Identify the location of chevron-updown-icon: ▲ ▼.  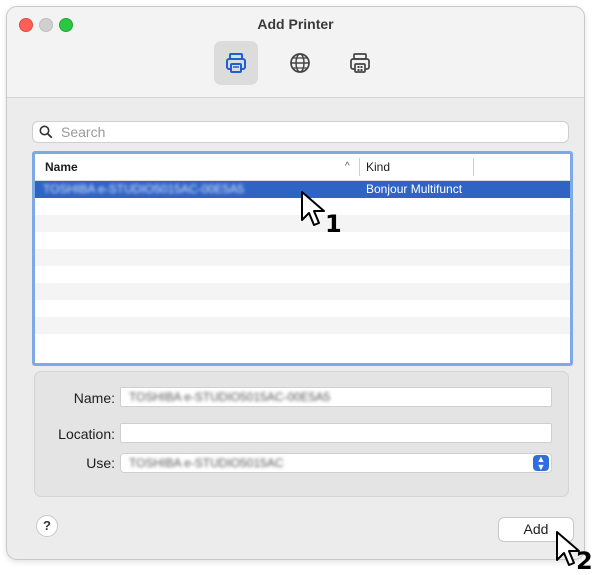
(541, 463).